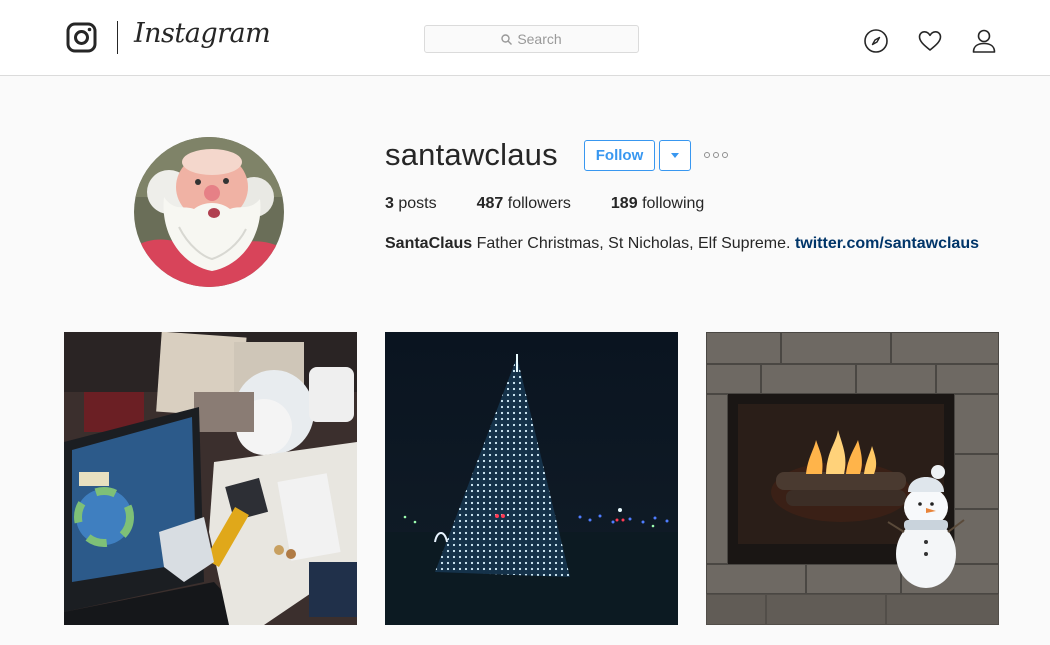 This screenshot has width=1050, height=645. What do you see at coordinates (930, 41) in the screenshot?
I see `heart-icon` at bounding box center [930, 41].